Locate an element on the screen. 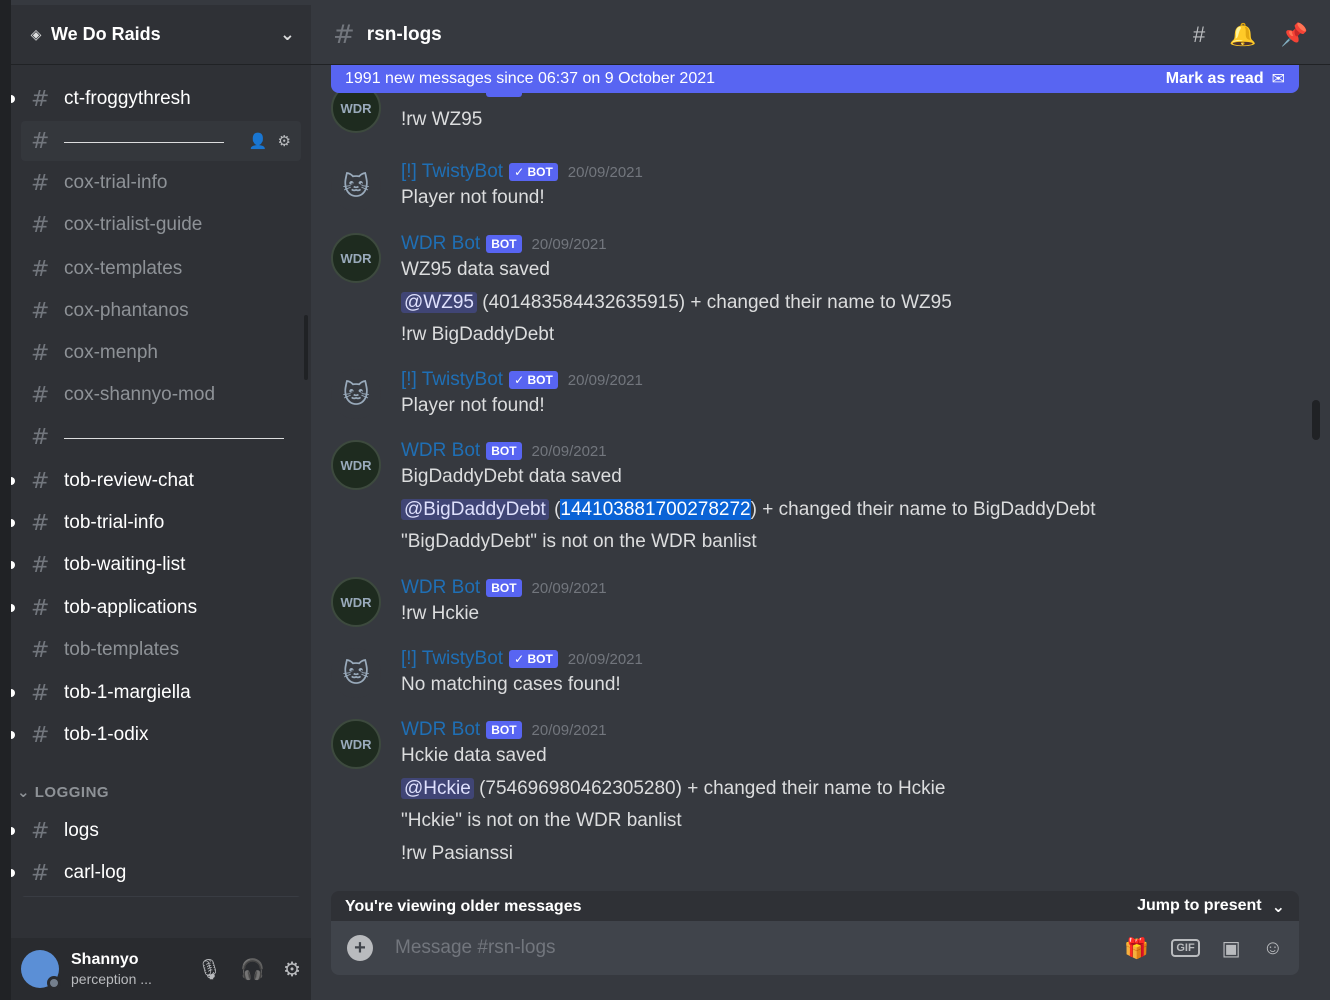 Image resolution: width=1330 pixels, height=1000 pixels. sidebar-channel: # tob-templates is located at coordinates (161, 650).